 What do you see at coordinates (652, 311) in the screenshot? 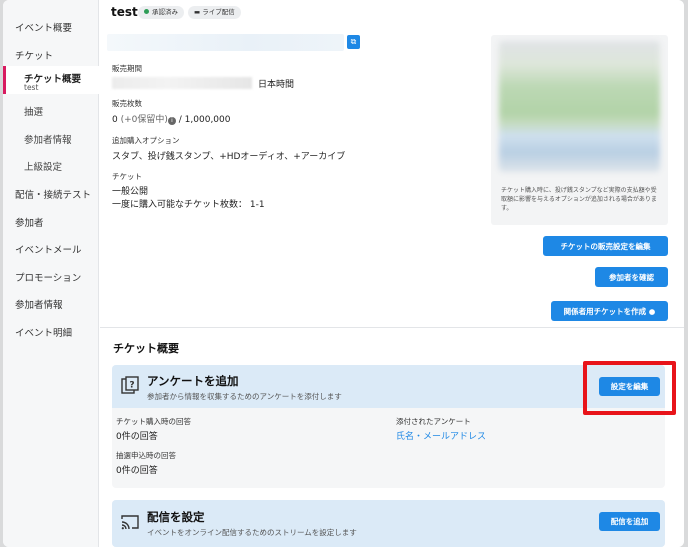
I see `info-icon: ●` at bounding box center [652, 311].